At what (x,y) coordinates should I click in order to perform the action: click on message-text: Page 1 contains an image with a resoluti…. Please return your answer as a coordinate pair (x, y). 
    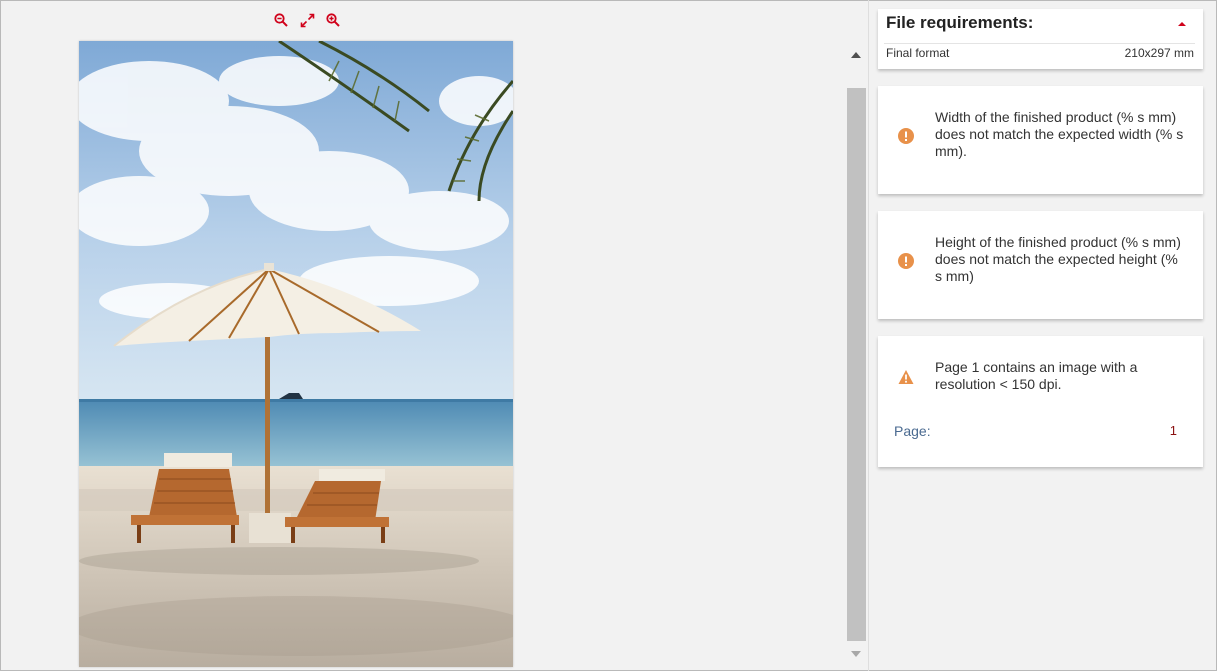
    Looking at the image, I should click on (1036, 375).